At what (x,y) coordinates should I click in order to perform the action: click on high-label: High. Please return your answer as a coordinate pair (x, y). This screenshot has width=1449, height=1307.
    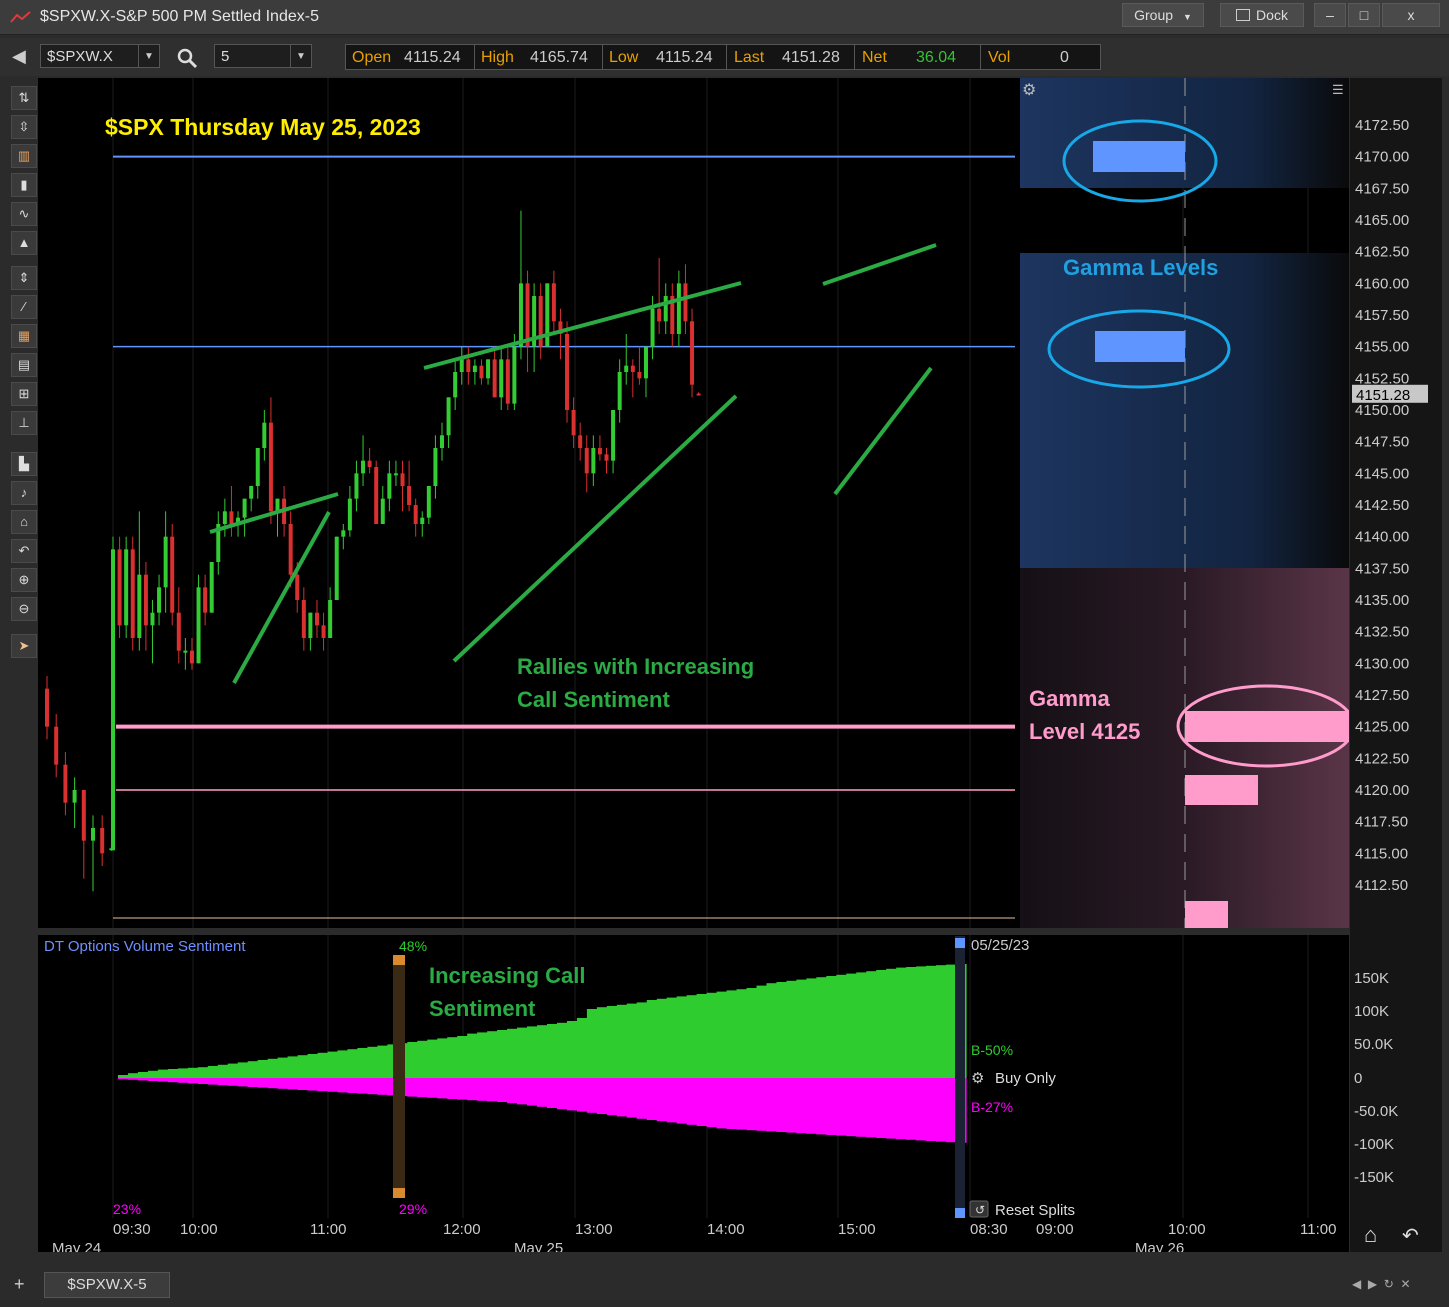
    Looking at the image, I should click on (497, 57).